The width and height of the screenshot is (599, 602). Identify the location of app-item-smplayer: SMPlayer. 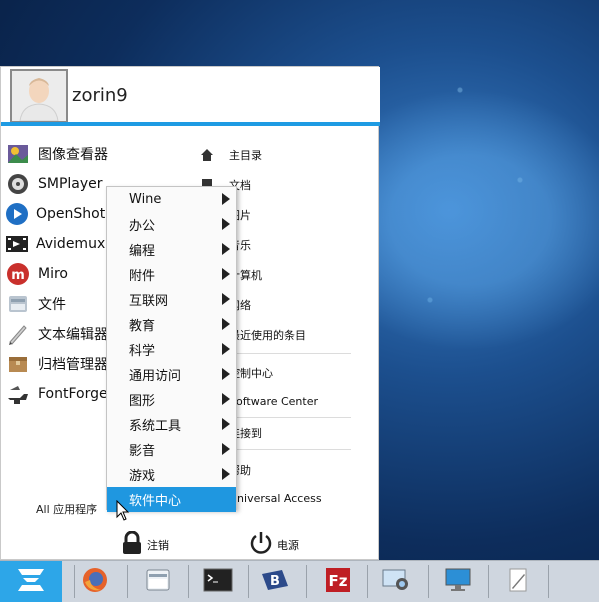
(56, 184).